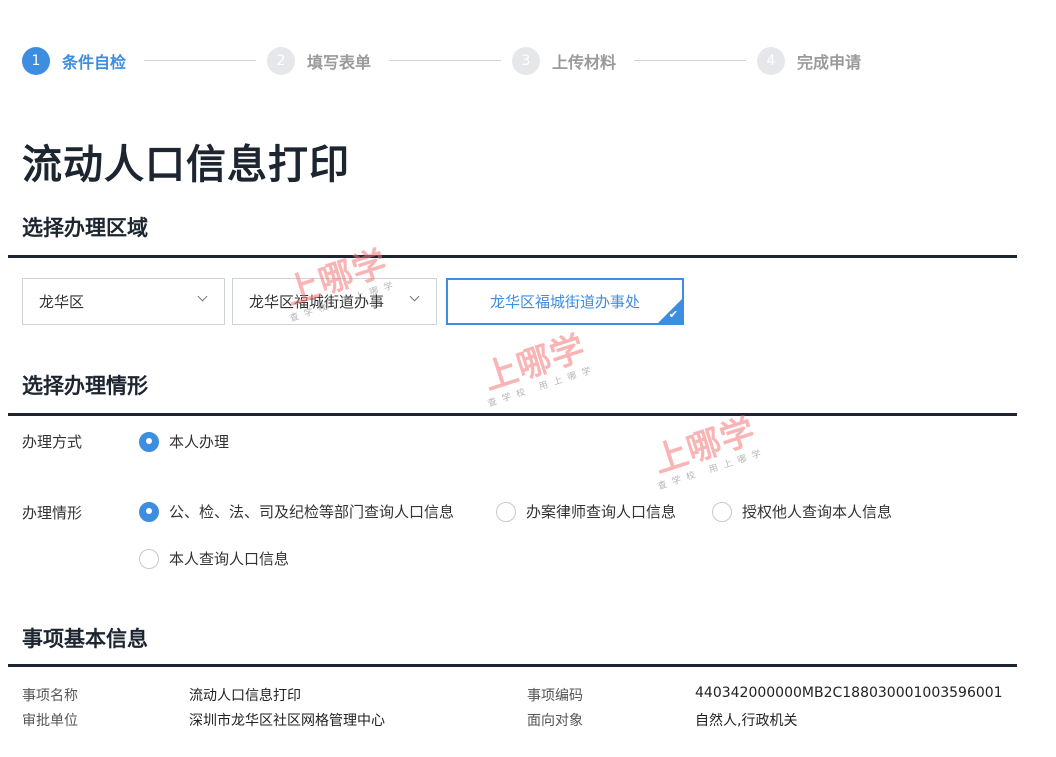 The image size is (1056, 757). I want to click on radio-label: 本人查询人口信息, so click(229, 559).